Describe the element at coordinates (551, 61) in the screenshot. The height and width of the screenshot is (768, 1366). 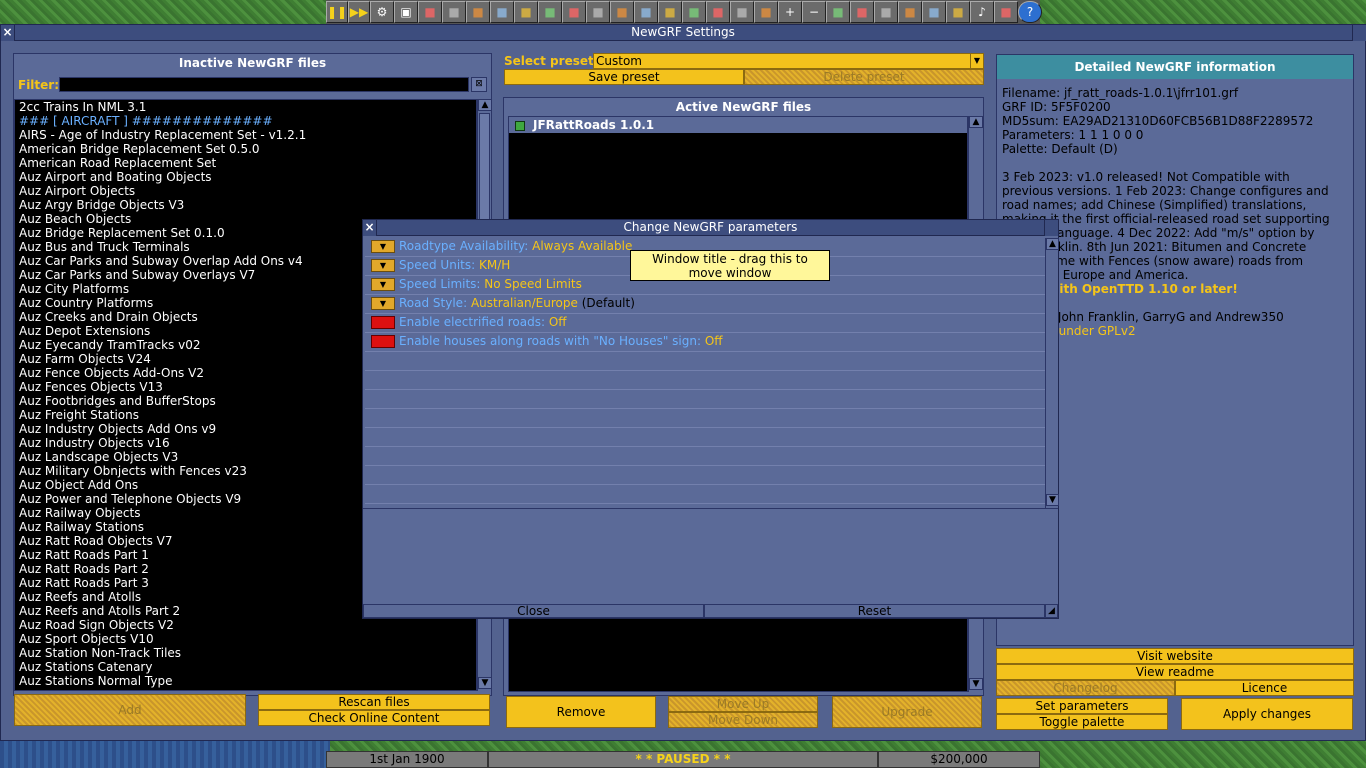
I see `preset-label: Select preset:` at that location.